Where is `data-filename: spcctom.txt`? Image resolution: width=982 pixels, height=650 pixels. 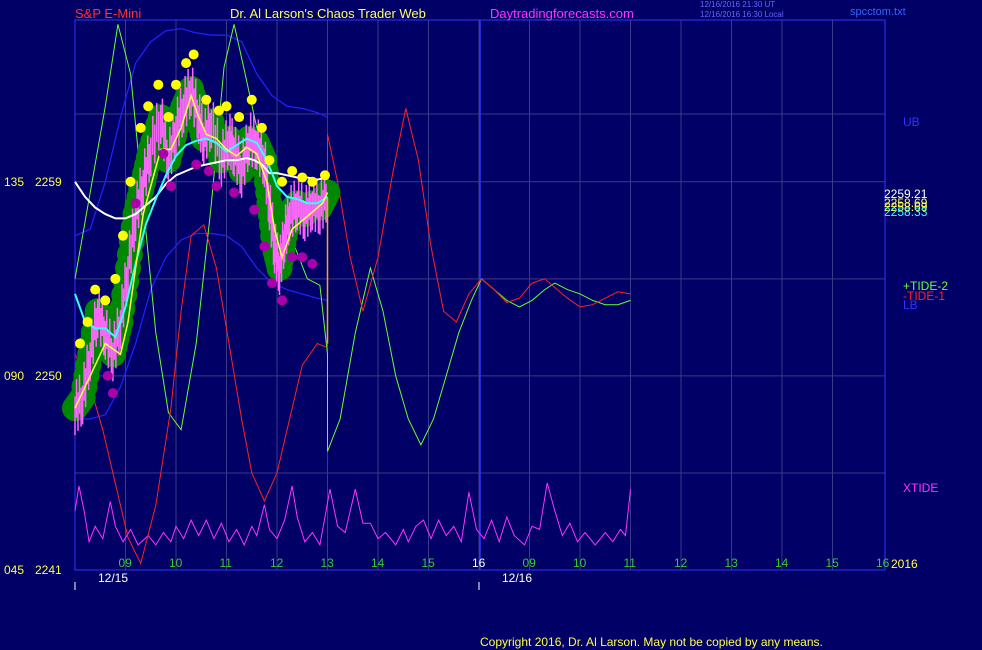 data-filename: spcctom.txt is located at coordinates (878, 12).